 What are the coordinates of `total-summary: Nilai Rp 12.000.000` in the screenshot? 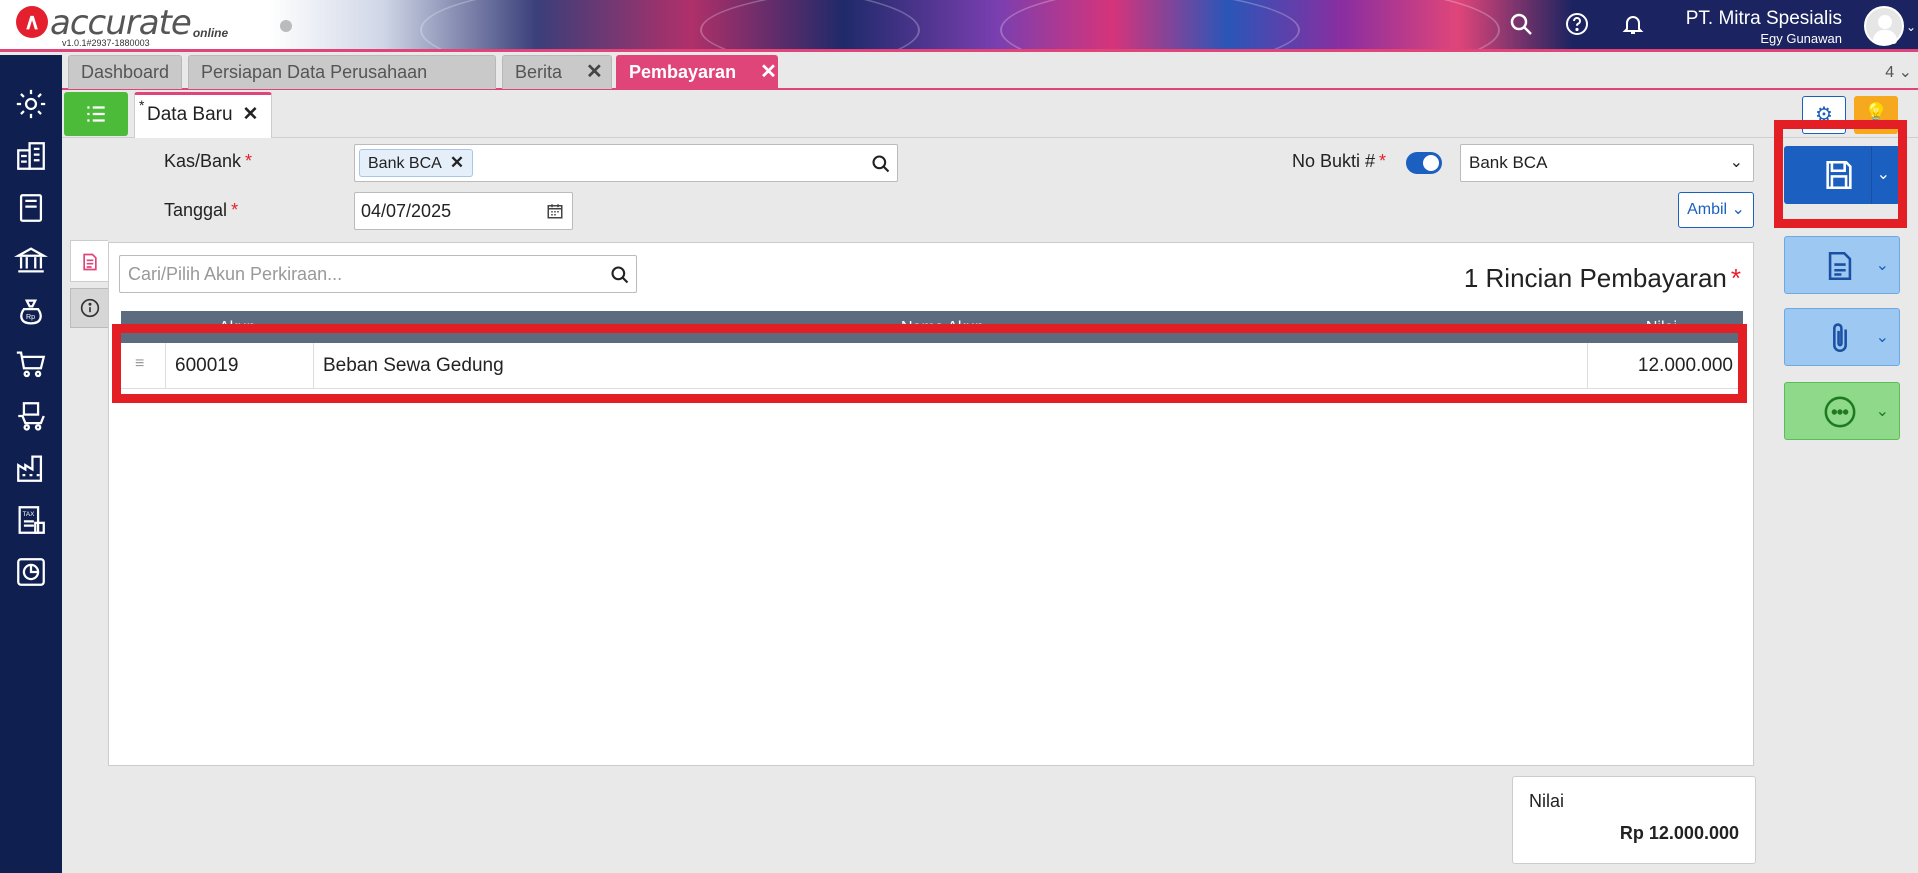 It's located at (1634, 820).